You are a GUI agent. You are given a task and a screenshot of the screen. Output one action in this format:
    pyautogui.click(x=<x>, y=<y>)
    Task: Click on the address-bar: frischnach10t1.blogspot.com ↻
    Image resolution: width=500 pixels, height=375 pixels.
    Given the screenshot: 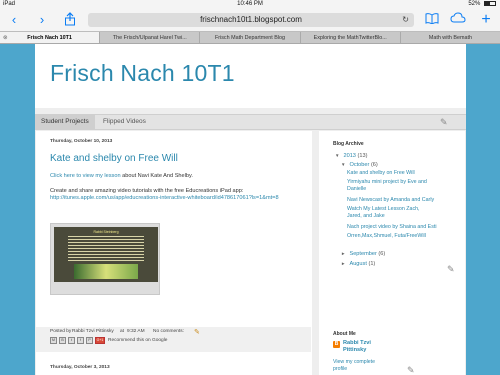 What is the action you would take?
    pyautogui.click(x=251, y=20)
    